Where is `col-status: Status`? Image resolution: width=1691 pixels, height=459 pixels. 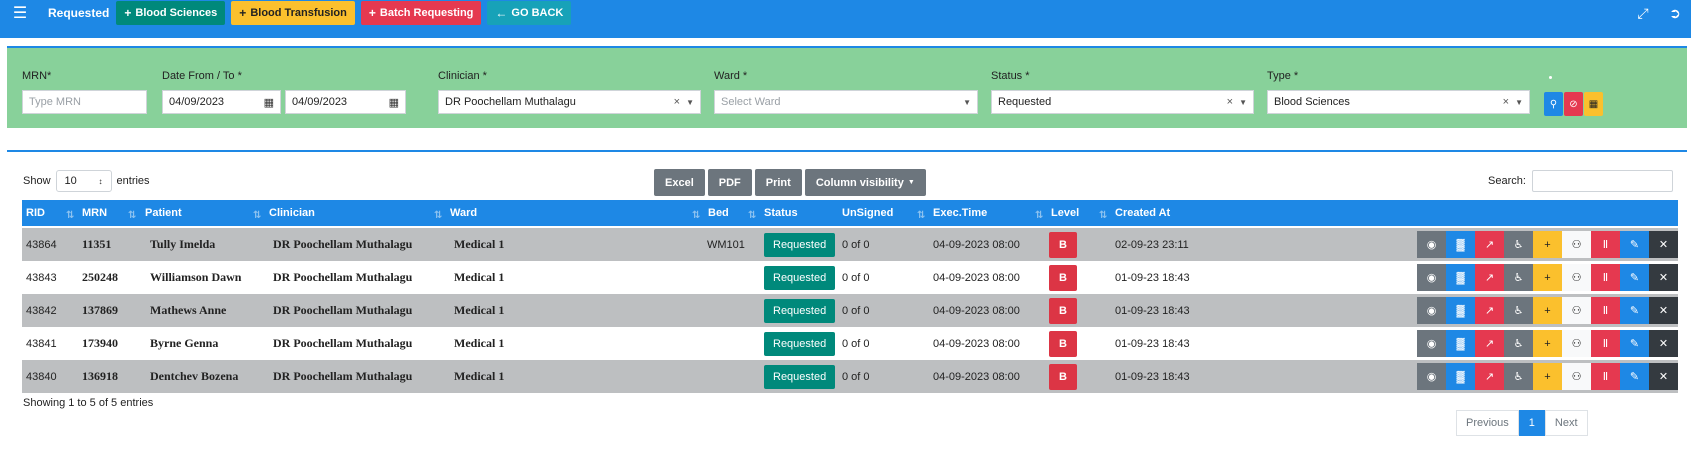 col-status: Status is located at coordinates (803, 213).